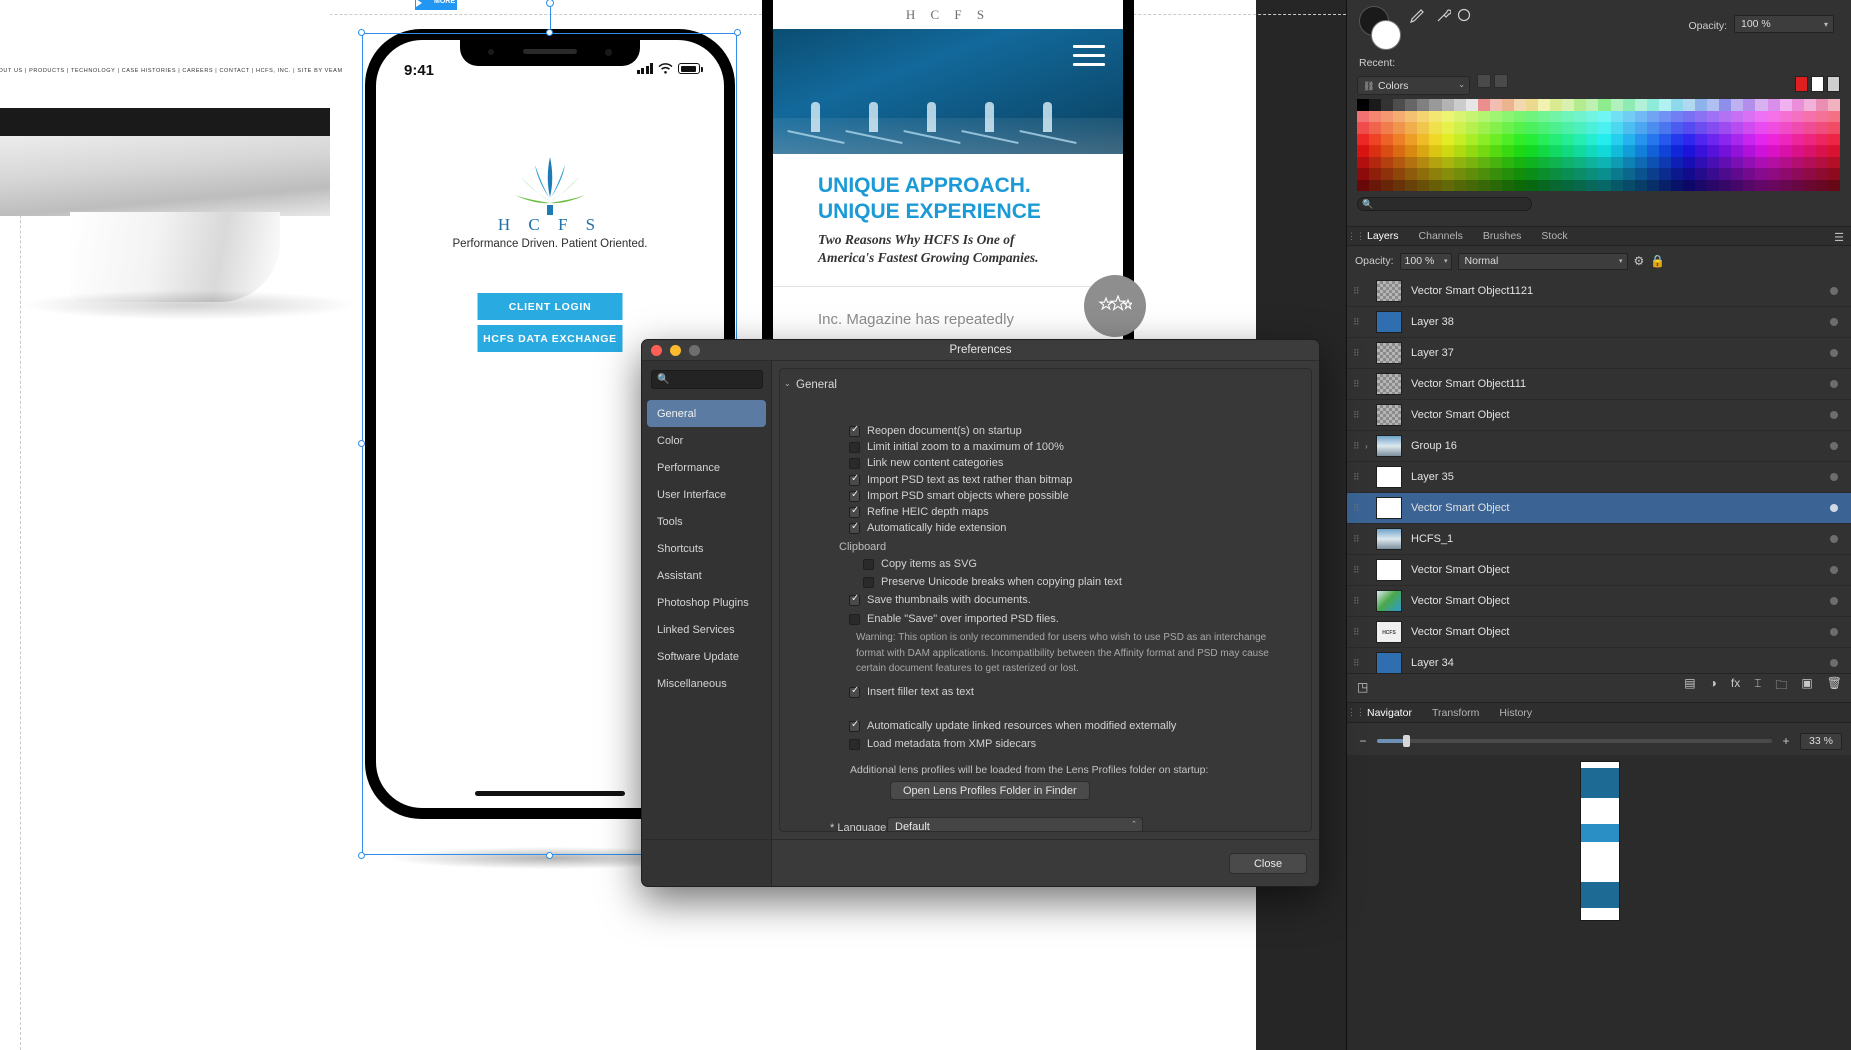 The image size is (1851, 1050). What do you see at coordinates (940, 600) in the screenshot?
I see `checkbox-option: Save thumbnails with documents.` at bounding box center [940, 600].